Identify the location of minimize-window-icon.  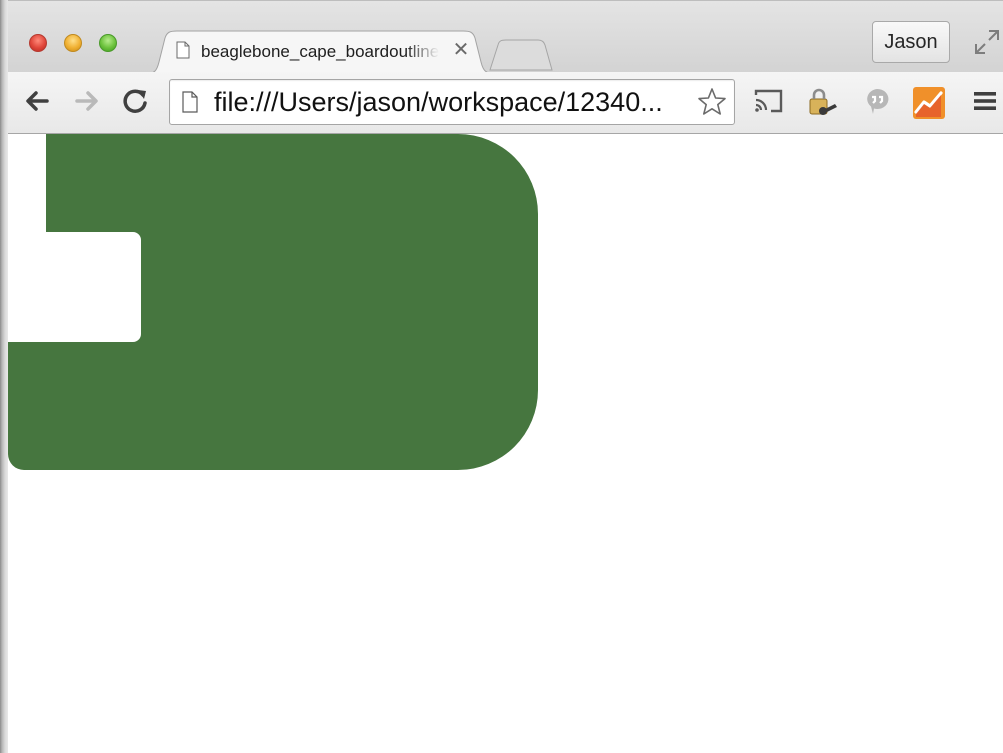
(73, 43).